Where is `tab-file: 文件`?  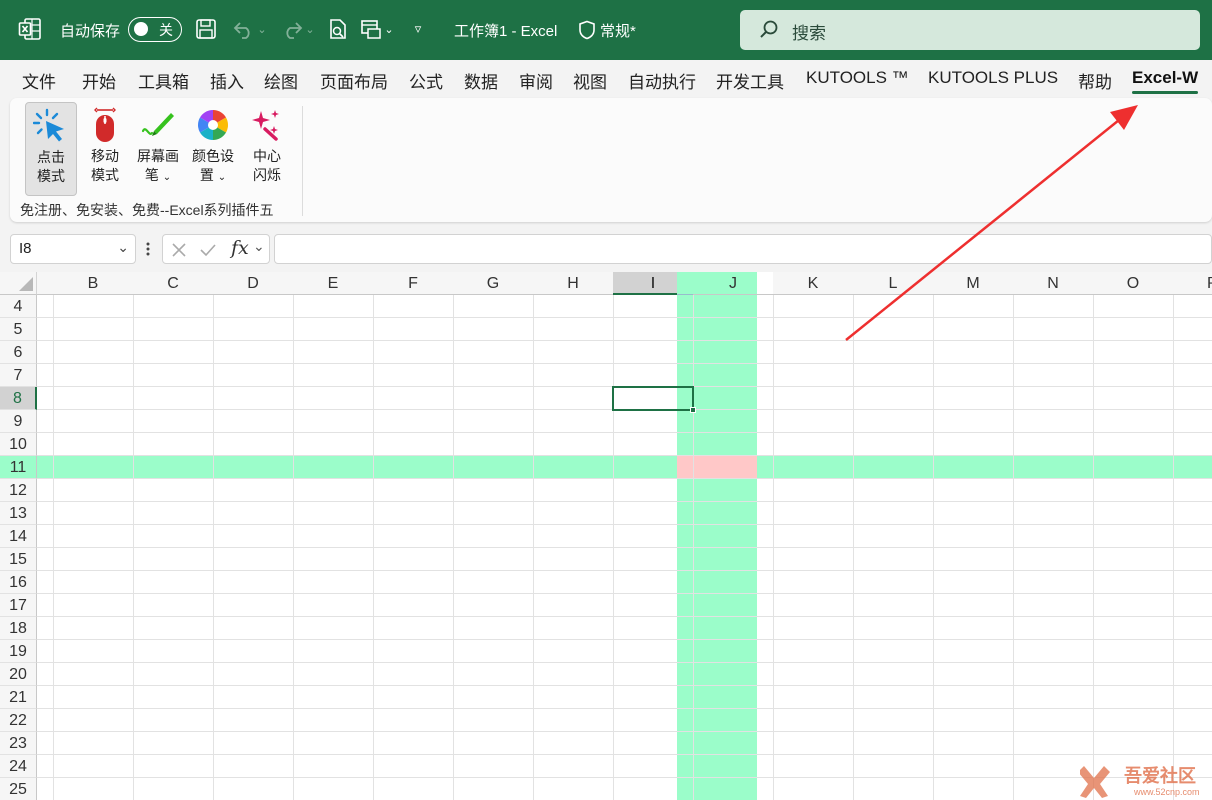 tab-file: 文件 is located at coordinates (39, 80).